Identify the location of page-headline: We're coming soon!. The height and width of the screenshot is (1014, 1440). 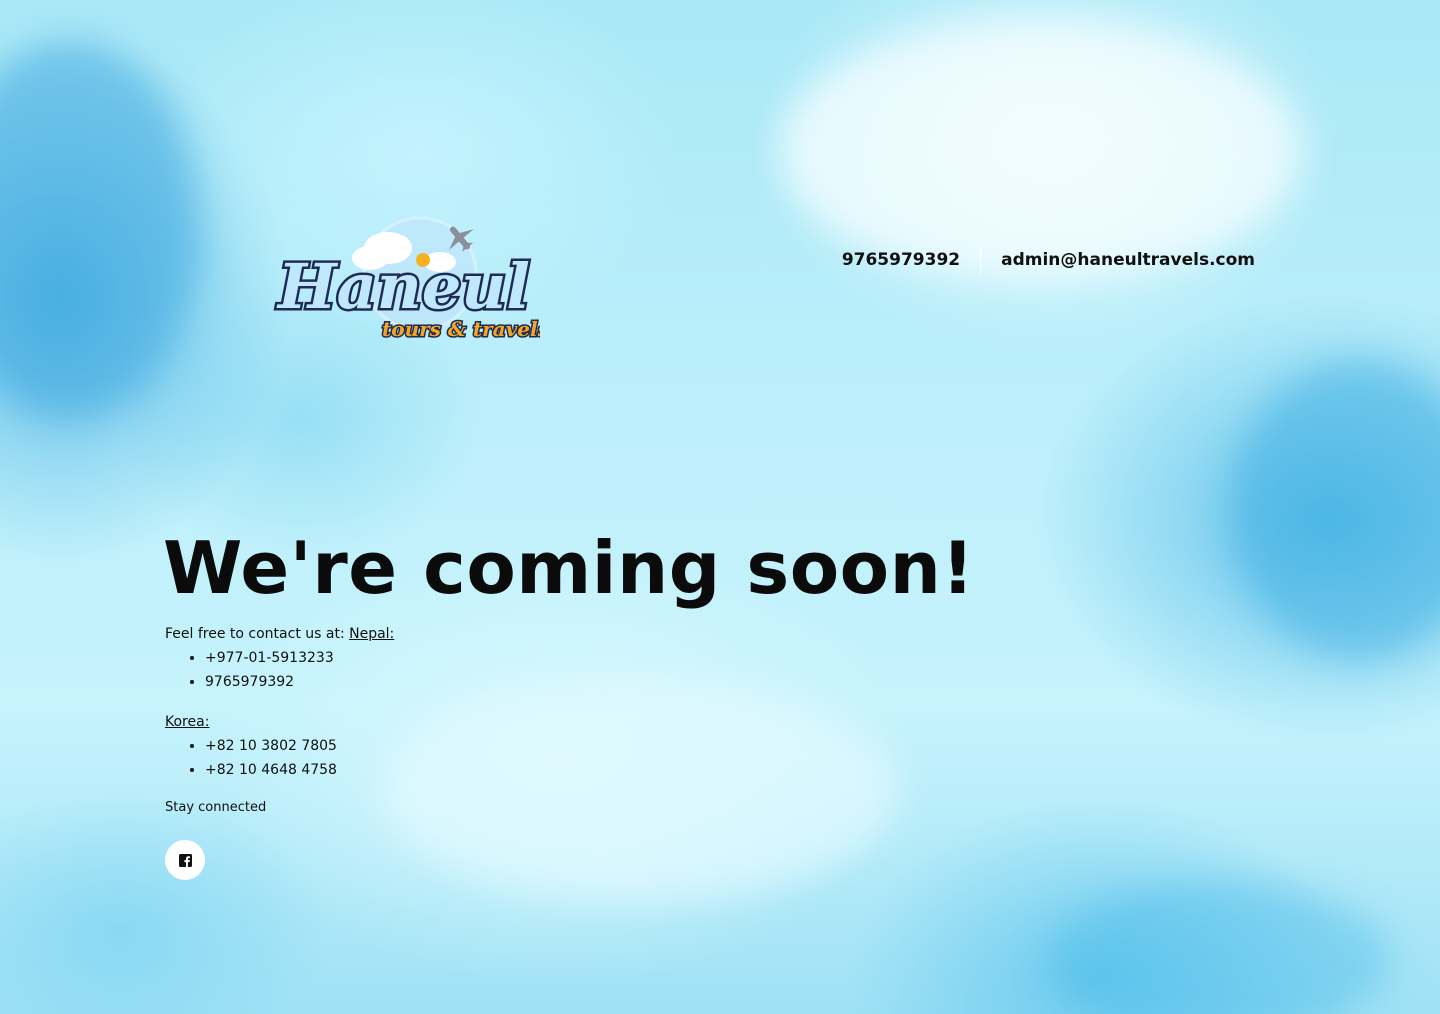
(569, 568).